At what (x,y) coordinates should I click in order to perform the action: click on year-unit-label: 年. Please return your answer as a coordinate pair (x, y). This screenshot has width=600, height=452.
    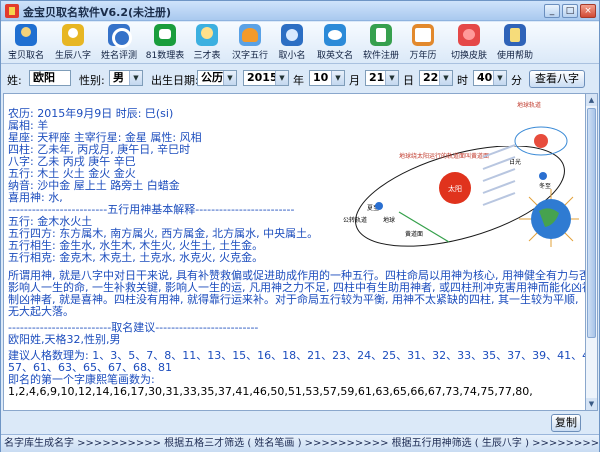
    Looking at the image, I should click on (298, 80).